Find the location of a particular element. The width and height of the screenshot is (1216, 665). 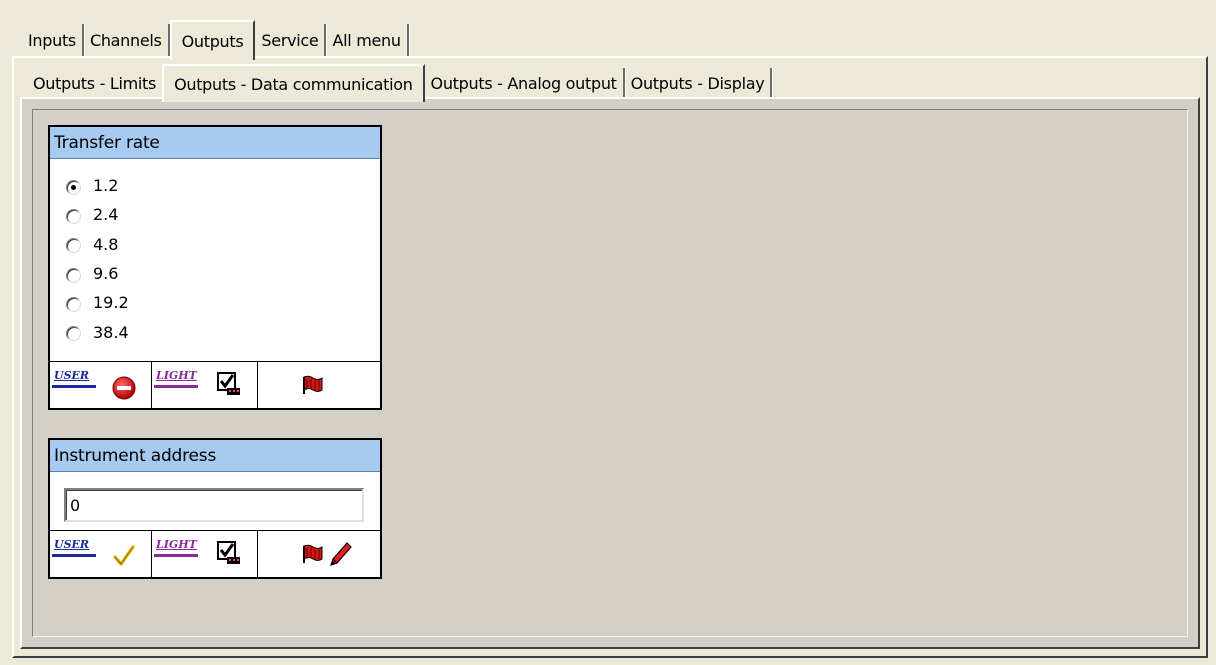

panel-title: Instrument address is located at coordinates (215, 456).